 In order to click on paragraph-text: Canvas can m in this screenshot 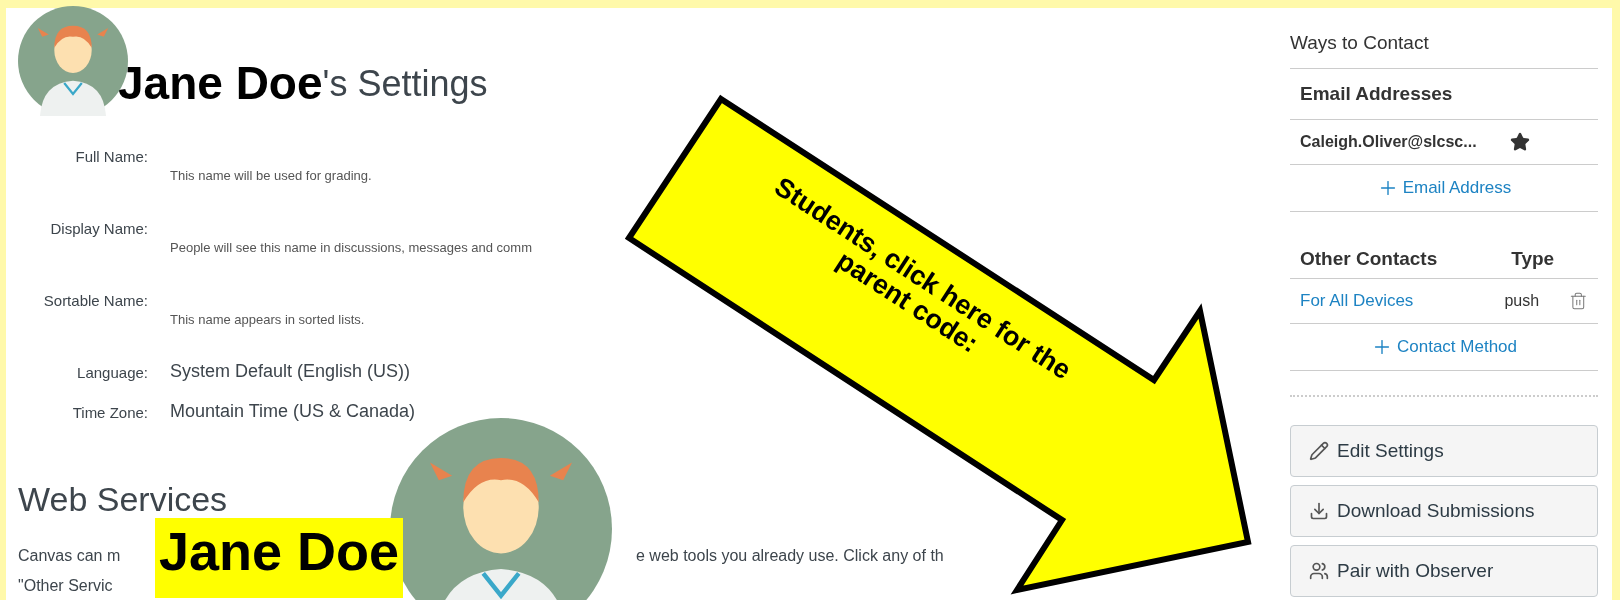, I will do `click(69, 556)`.